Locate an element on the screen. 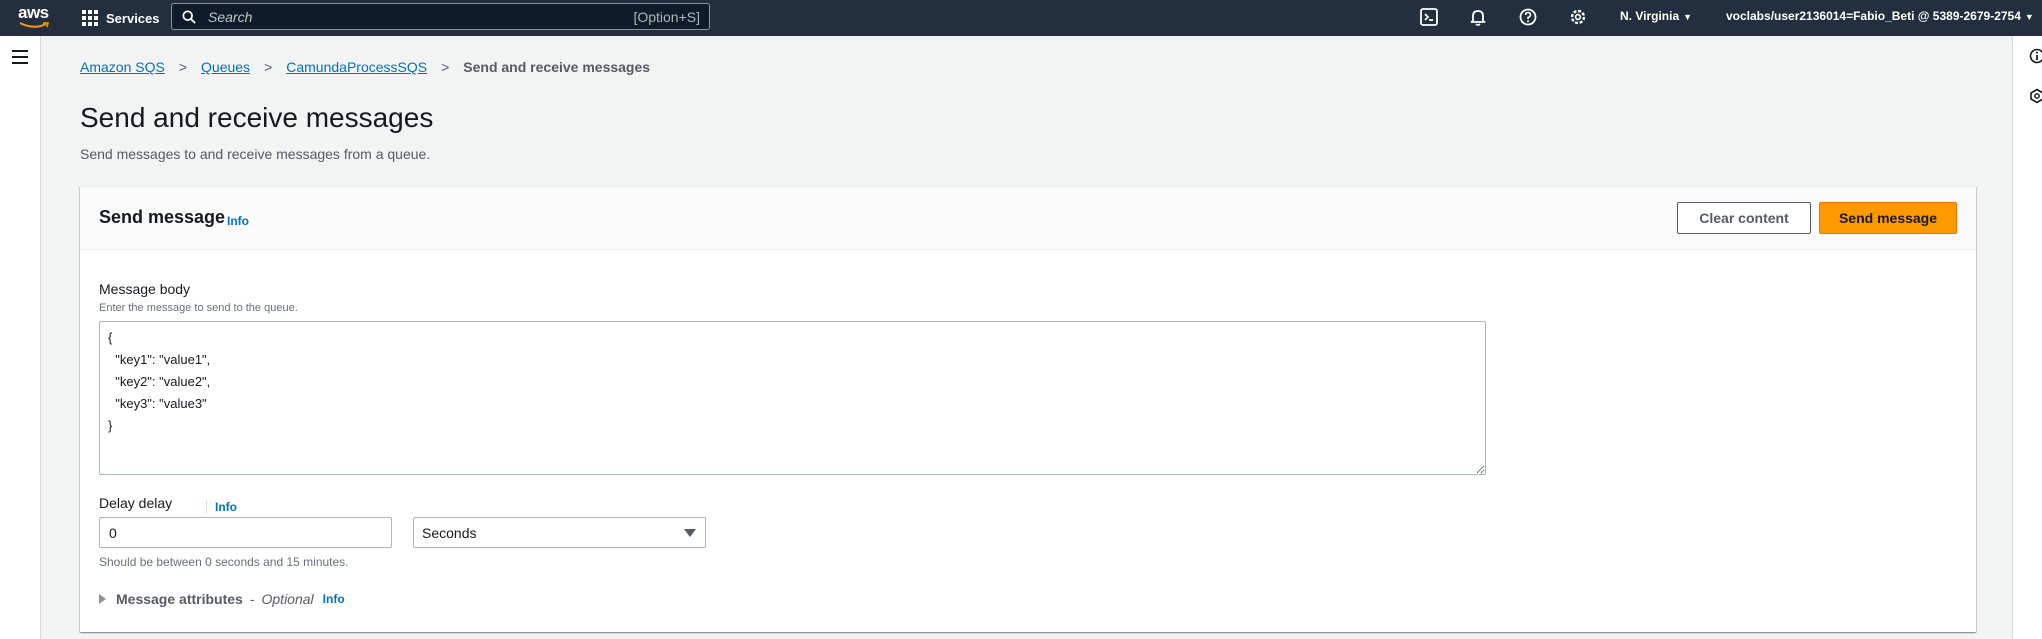  cloudshell-icon is located at coordinates (1429, 17).